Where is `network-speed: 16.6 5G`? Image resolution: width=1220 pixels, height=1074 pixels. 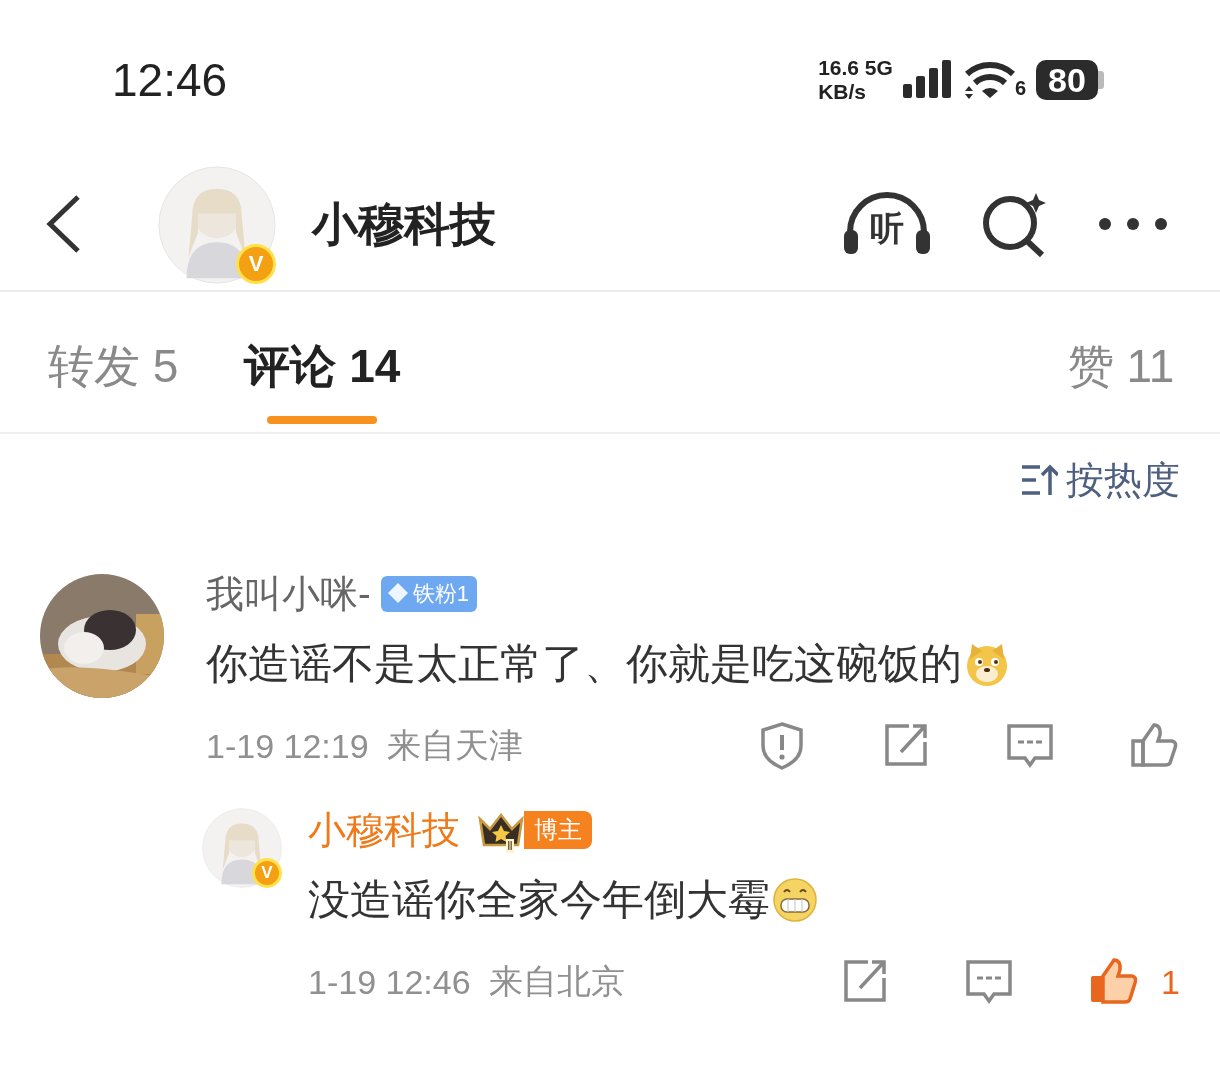
network-speed: 16.6 5G is located at coordinates (855, 68).